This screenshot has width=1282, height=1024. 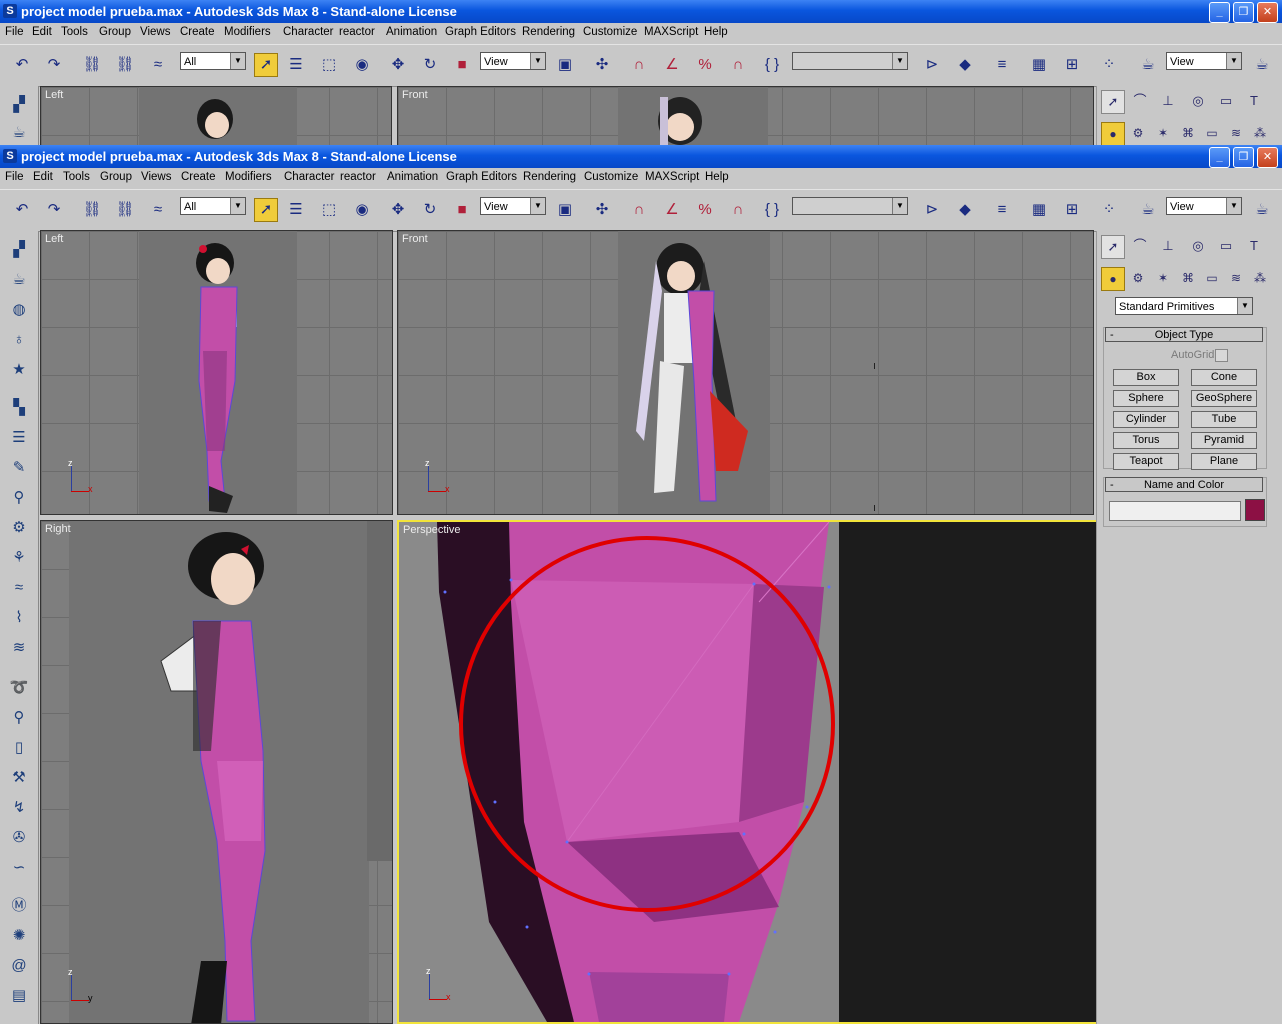 What do you see at coordinates (1212, 278) in the screenshot?
I see `helpers-icon: ▭` at bounding box center [1212, 278].